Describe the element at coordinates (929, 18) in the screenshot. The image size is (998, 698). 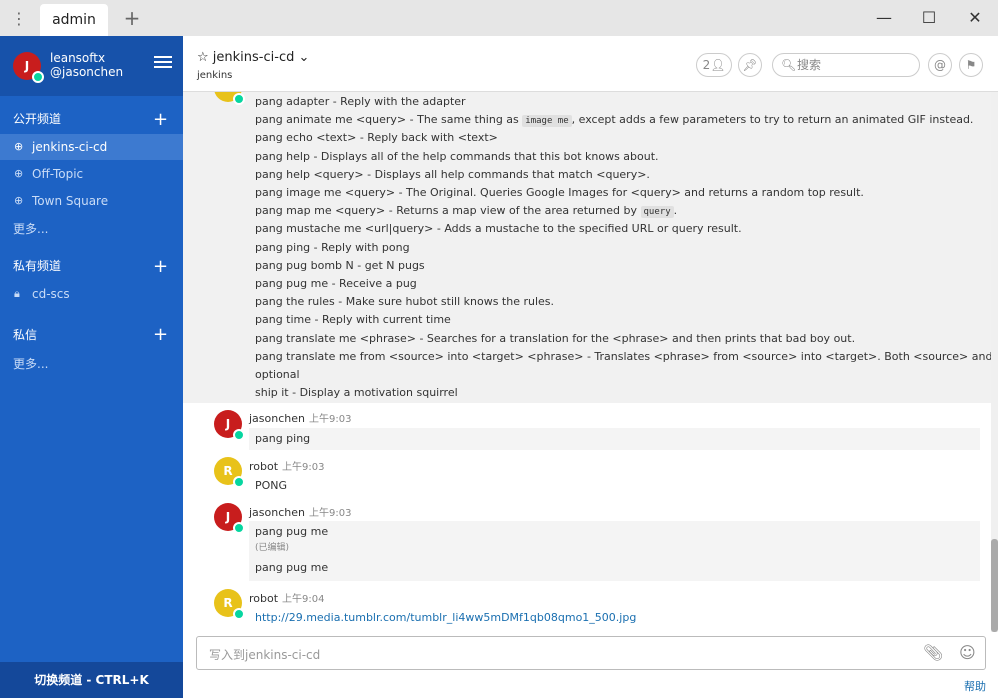
I see `maximize-icon: ☐` at that location.